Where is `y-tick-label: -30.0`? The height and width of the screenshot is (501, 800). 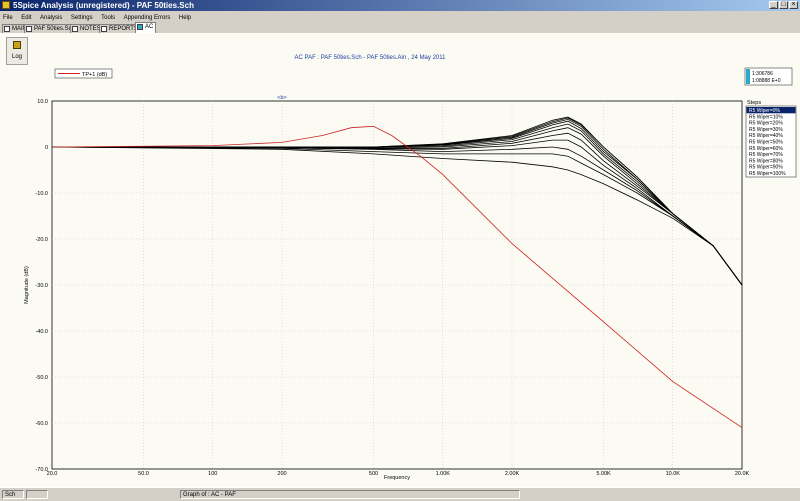 y-tick-label: -30.0 is located at coordinates (41, 286).